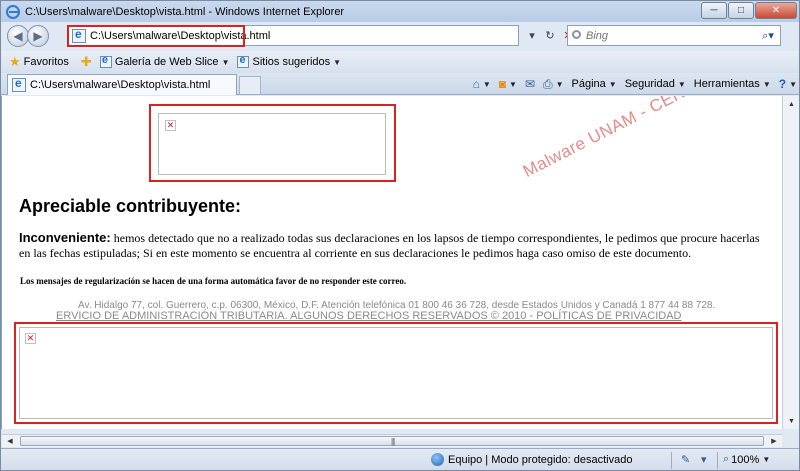 This screenshot has height=471, width=800. I want to click on favorites-item-label: Sitios sugeridos, so click(291, 62).